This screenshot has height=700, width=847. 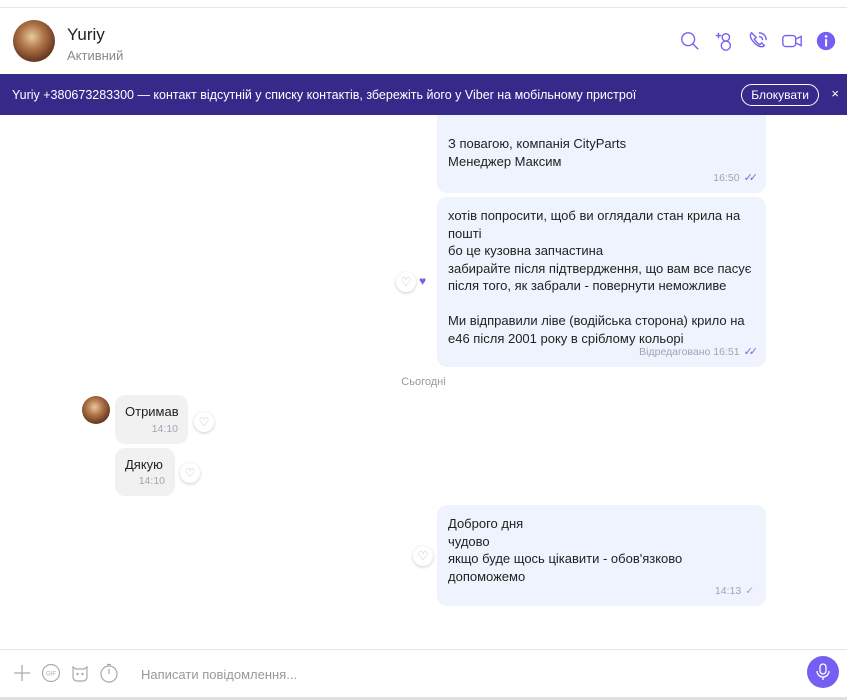 What do you see at coordinates (80, 673) in the screenshot?
I see `sticker-icon` at bounding box center [80, 673].